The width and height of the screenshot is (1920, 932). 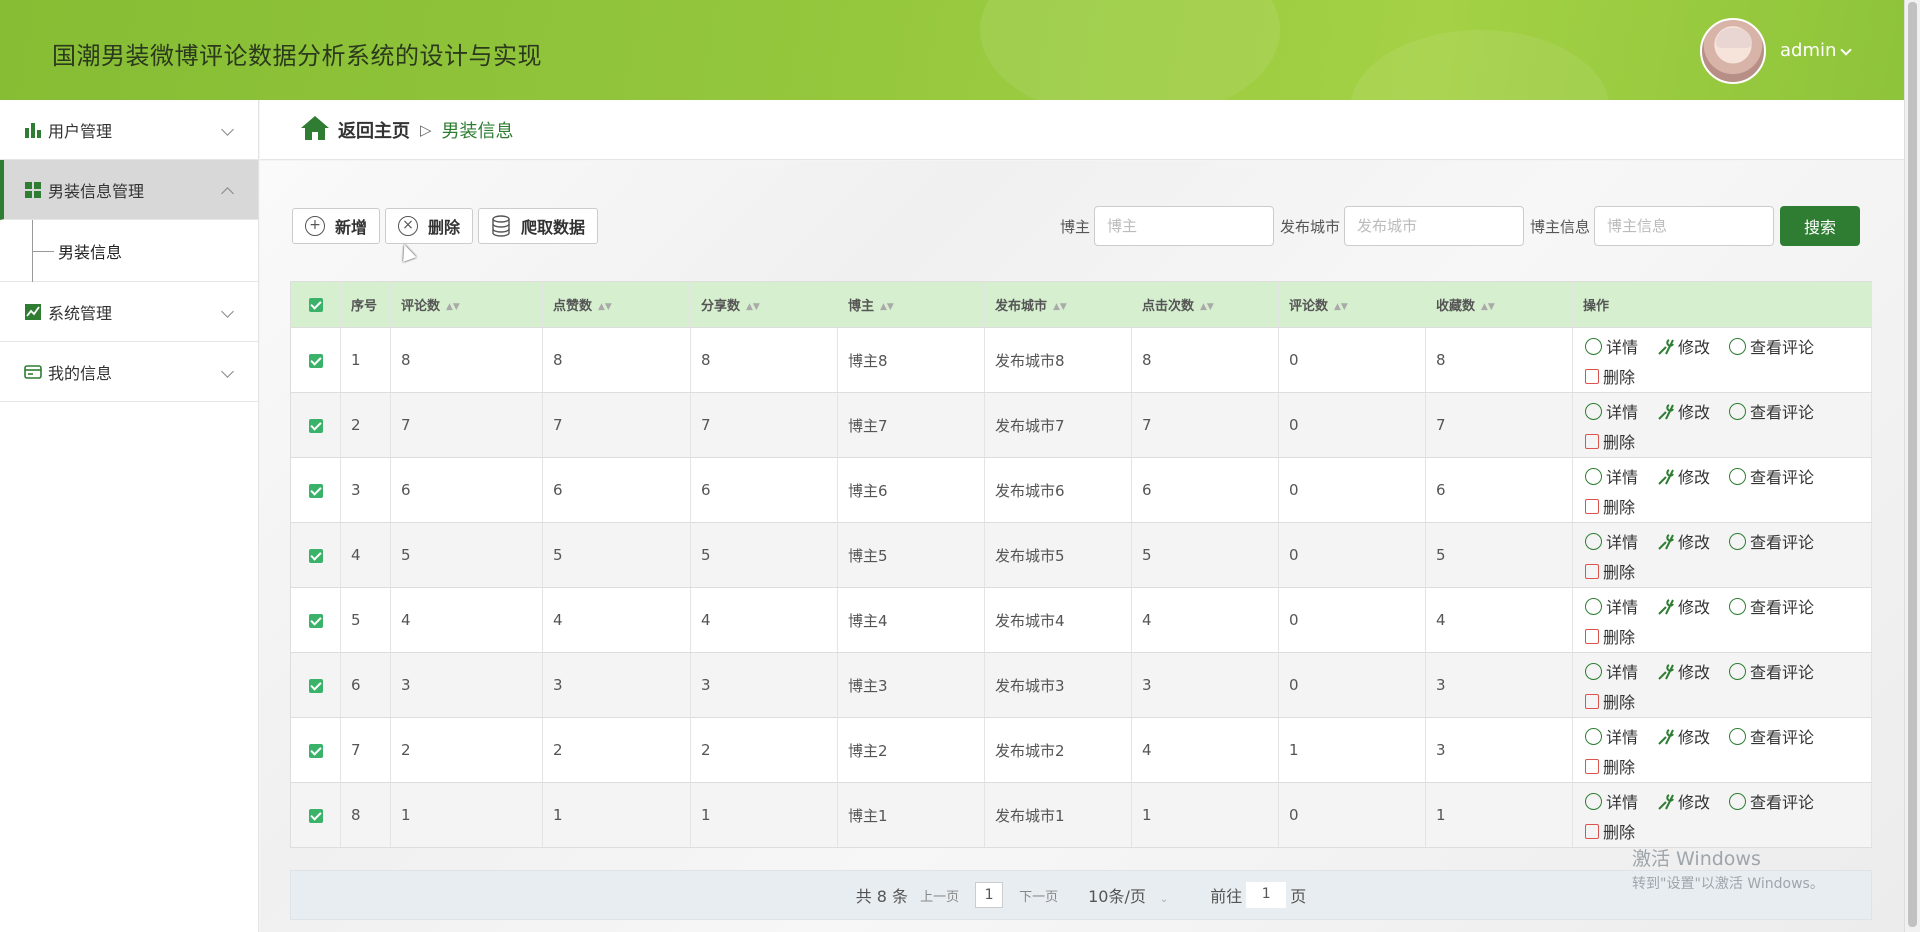 What do you see at coordinates (1846, 50) in the screenshot?
I see `chevron-down-icon` at bounding box center [1846, 50].